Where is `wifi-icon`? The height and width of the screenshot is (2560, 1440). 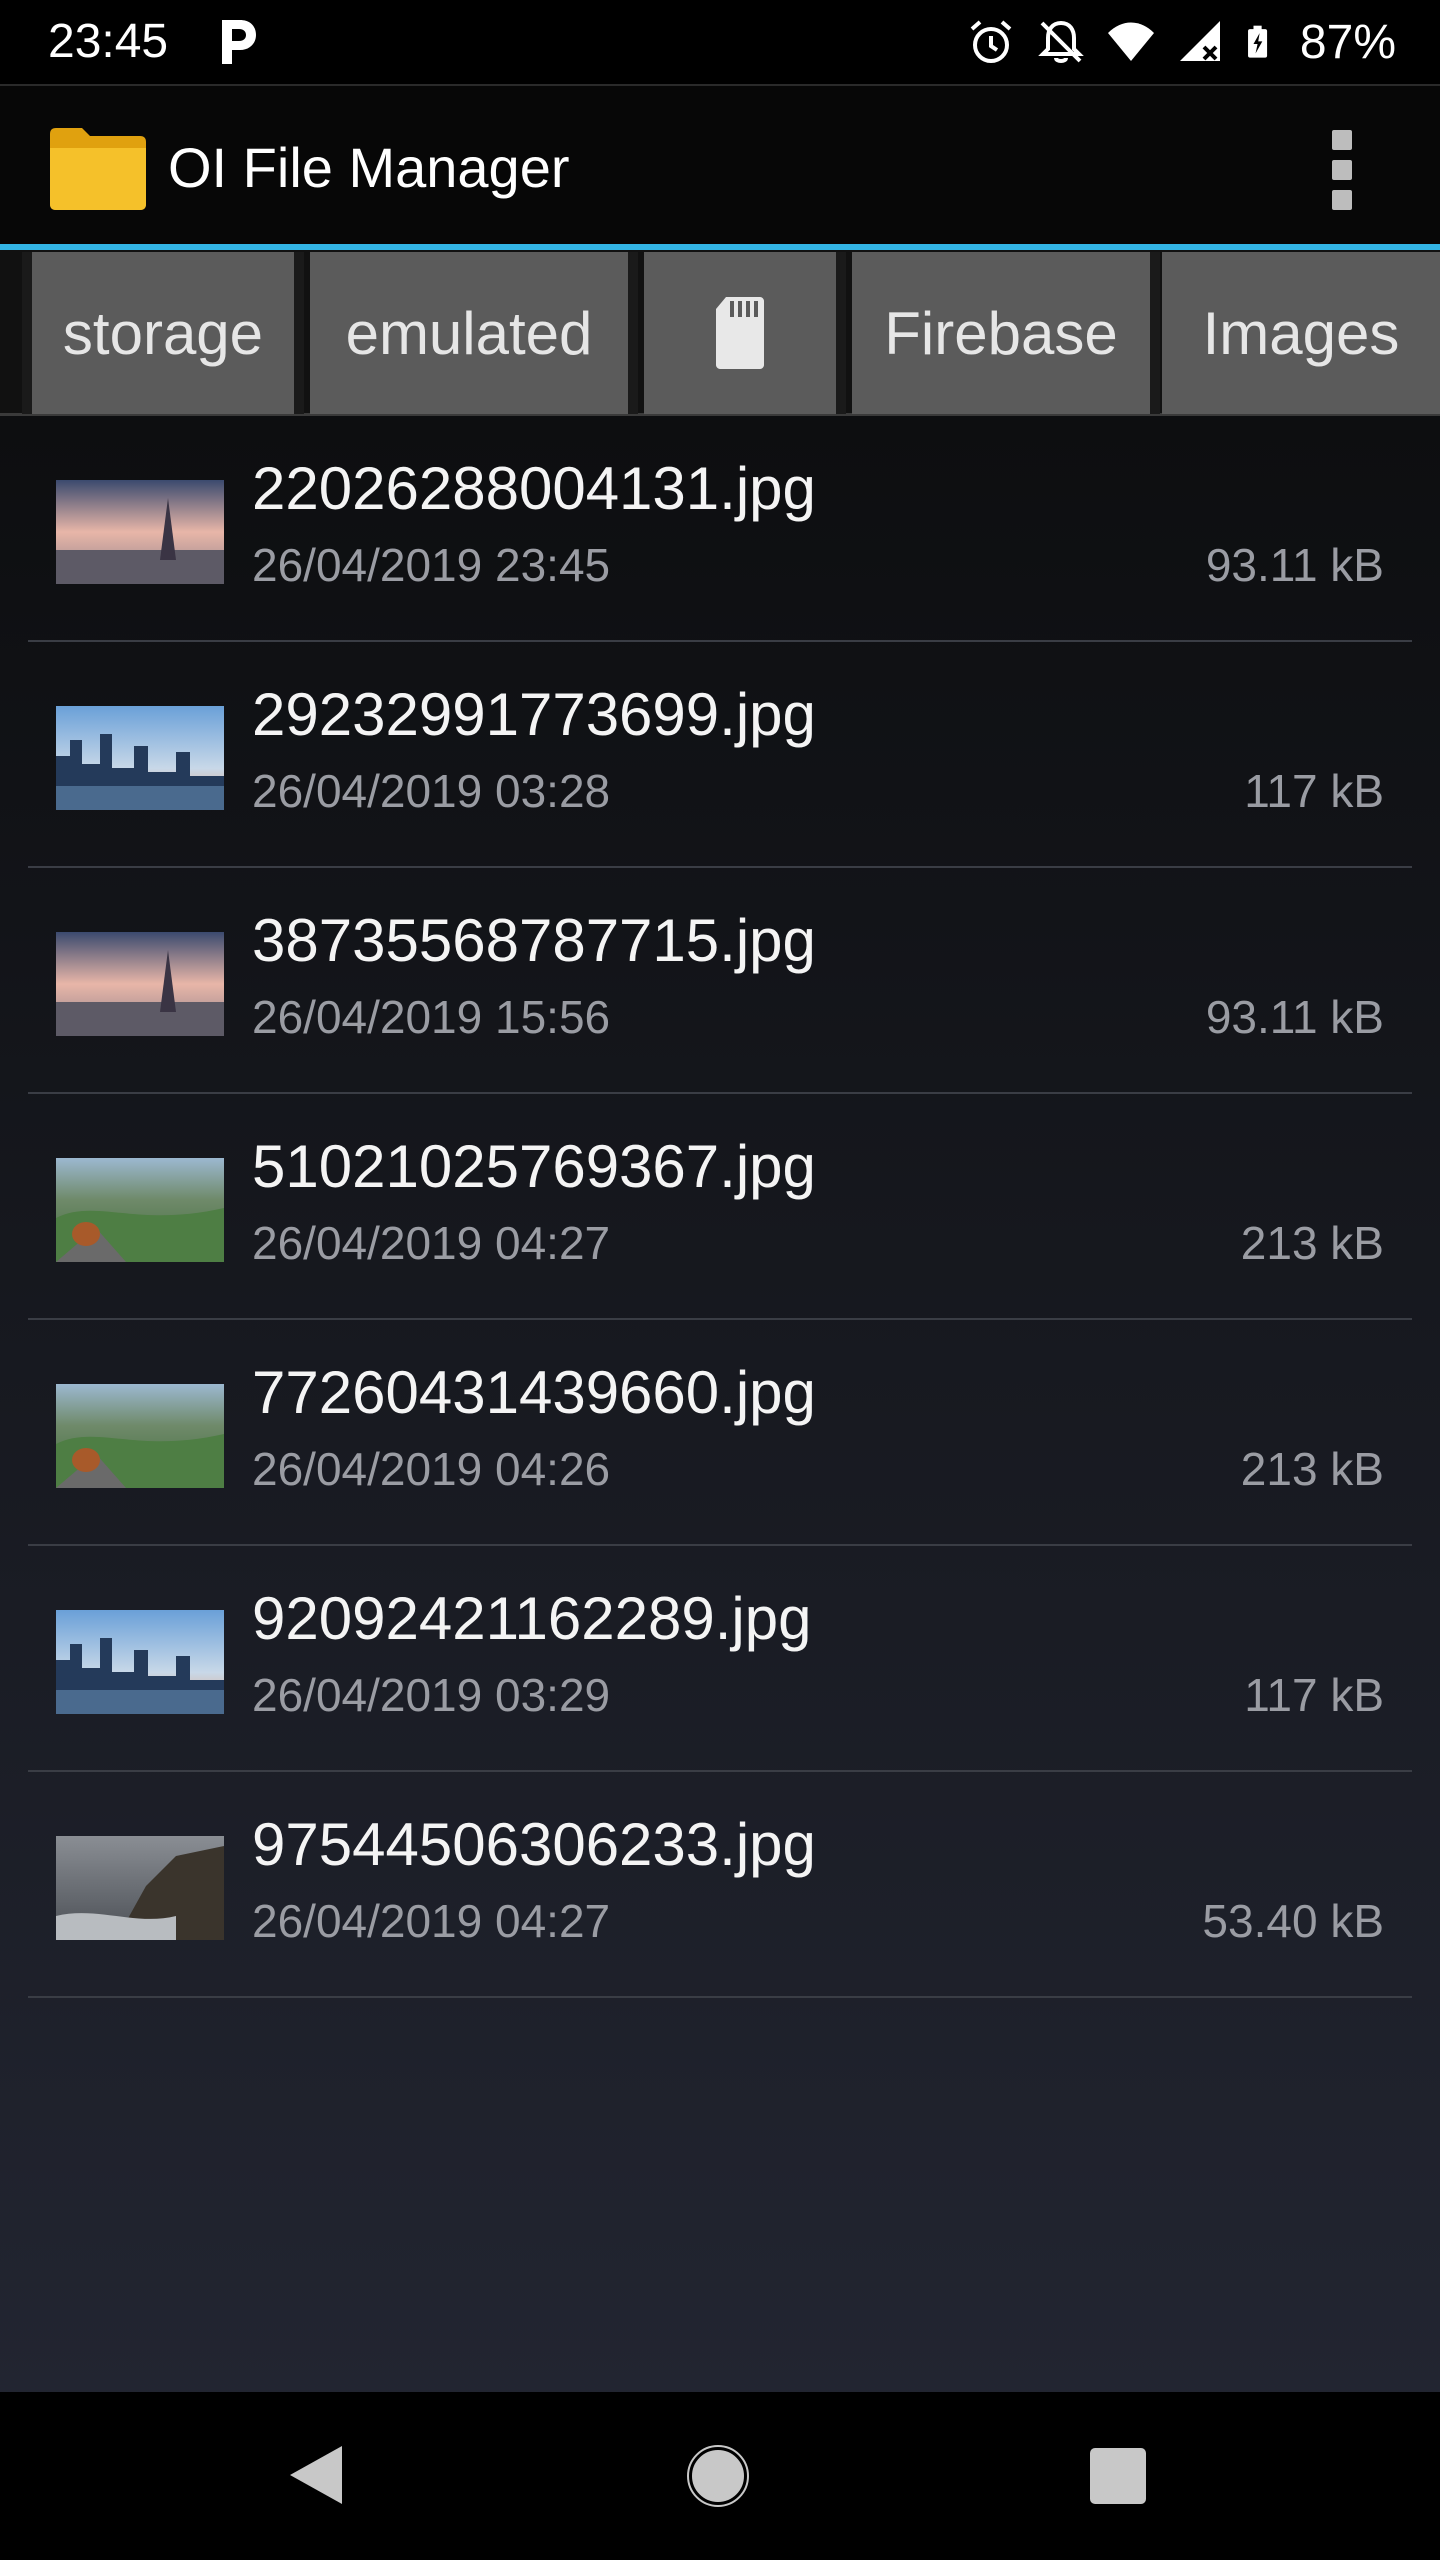 wifi-icon is located at coordinates (1130, 41).